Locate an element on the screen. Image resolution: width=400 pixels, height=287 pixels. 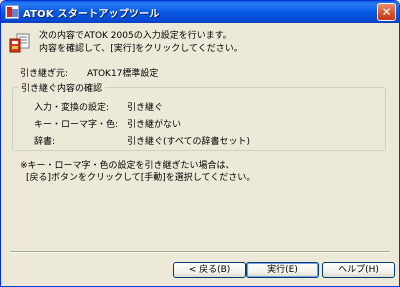
input-conversion-label: 入力・変換の設定: is located at coordinates (72, 108).